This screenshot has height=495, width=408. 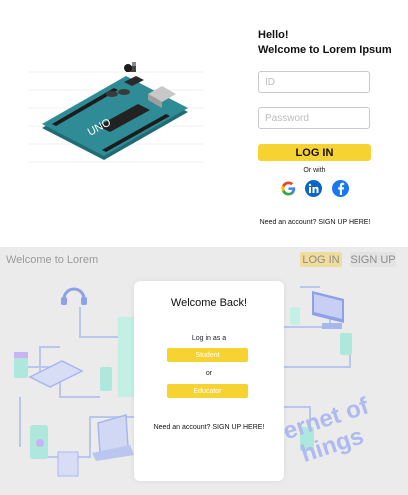 What do you see at coordinates (116, 112) in the screenshot?
I see `arduino-board-illustration: UNO` at bounding box center [116, 112].